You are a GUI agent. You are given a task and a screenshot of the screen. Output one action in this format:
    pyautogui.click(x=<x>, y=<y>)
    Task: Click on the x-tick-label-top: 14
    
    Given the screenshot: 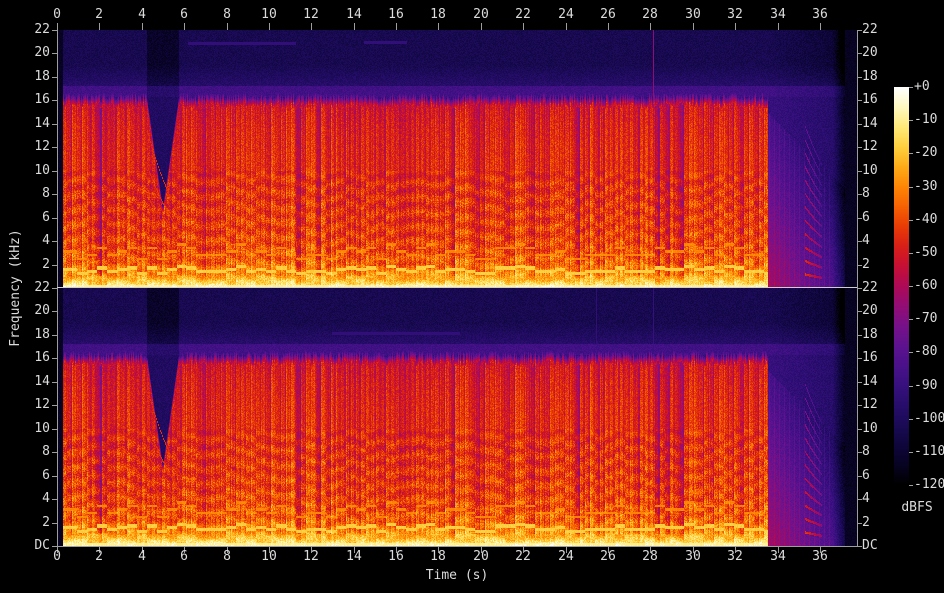 What is the action you would take?
    pyautogui.click(x=354, y=14)
    